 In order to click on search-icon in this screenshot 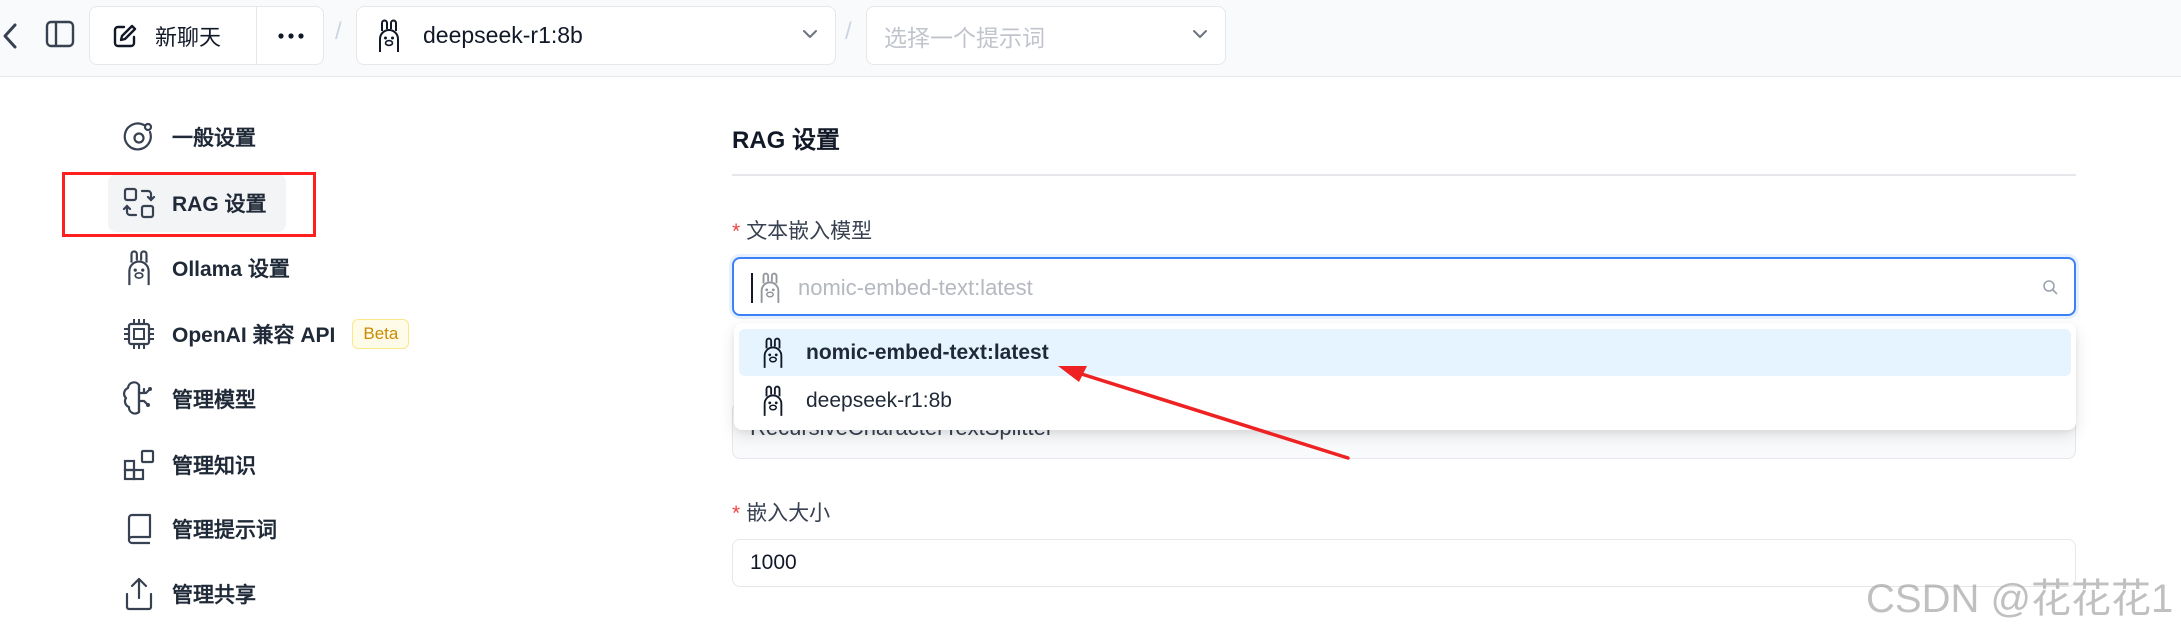, I will do `click(2050, 289)`.